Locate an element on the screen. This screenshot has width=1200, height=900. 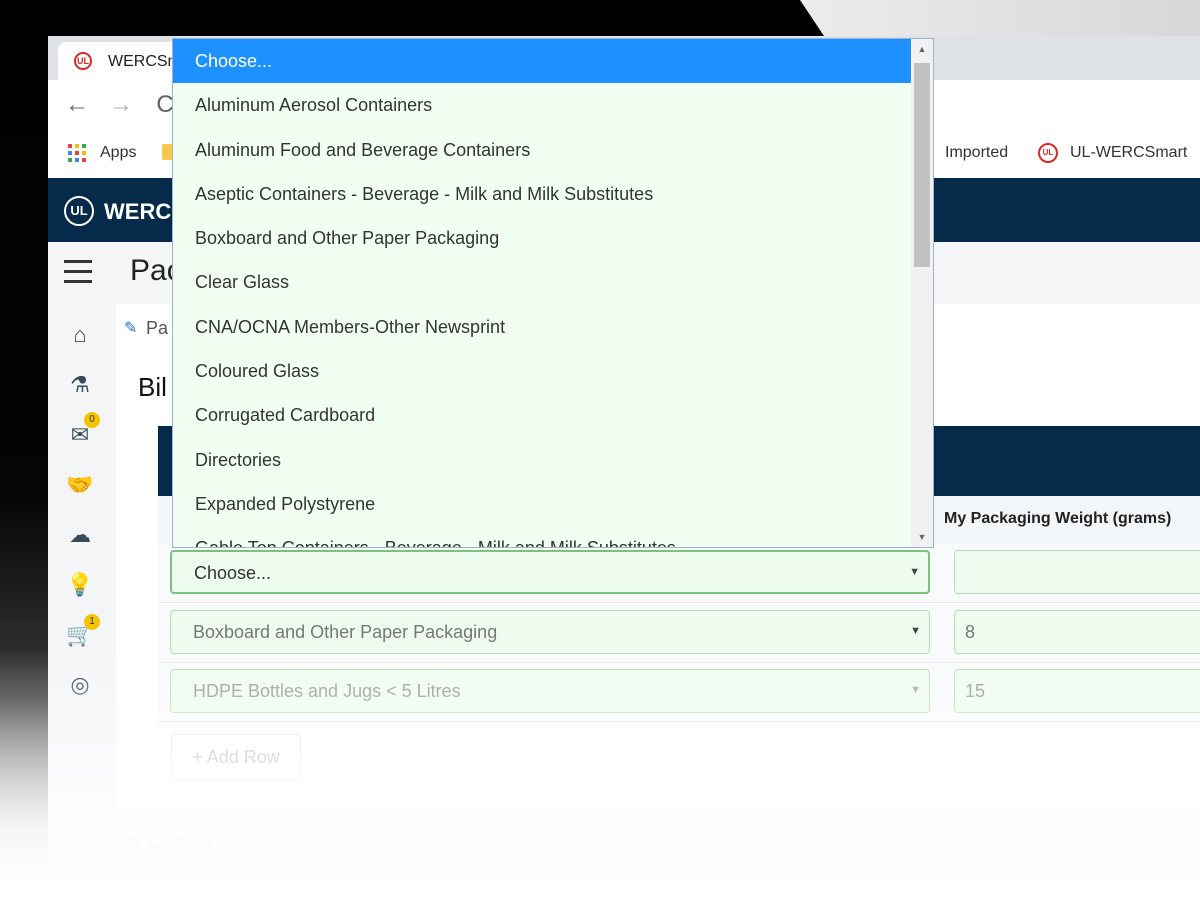
sidebar: ⌂ ⚗ ✉ 0 🤝 ☁ 💡 🛒 1 ◎ is located at coordinates (80, 571).